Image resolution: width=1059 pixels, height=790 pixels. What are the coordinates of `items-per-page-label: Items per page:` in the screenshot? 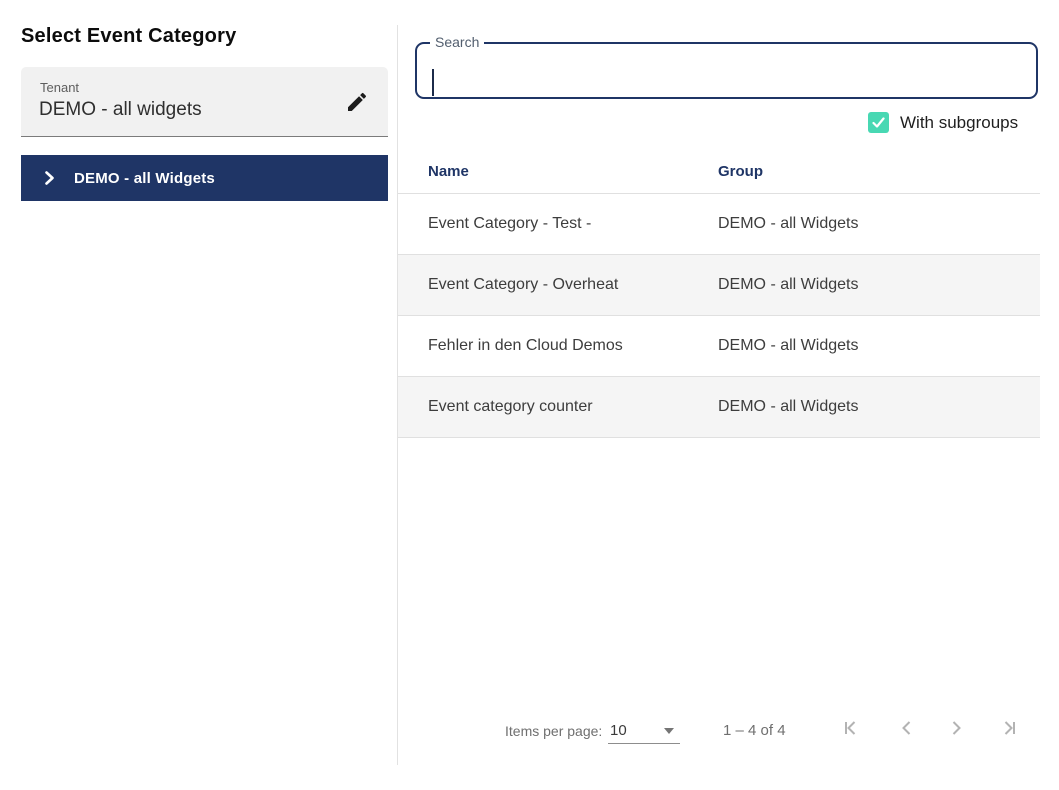 It's located at (554, 731).